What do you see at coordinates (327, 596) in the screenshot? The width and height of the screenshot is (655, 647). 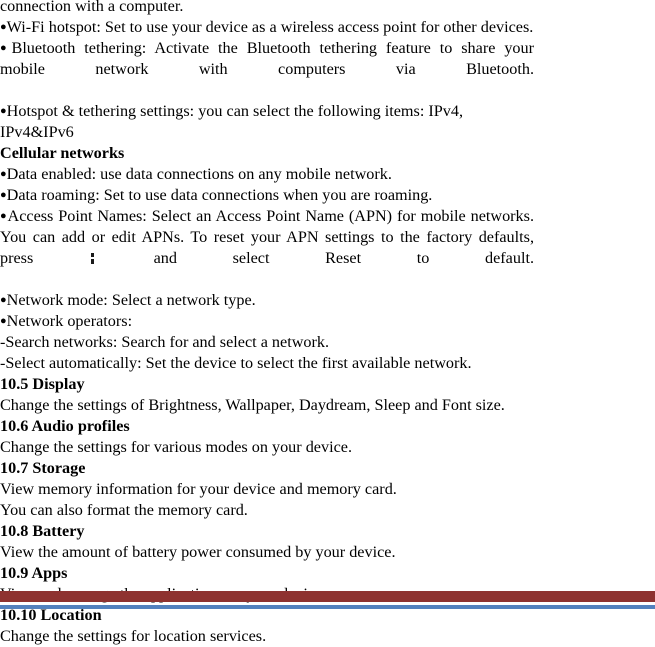 I see `footer-rule-red` at bounding box center [327, 596].